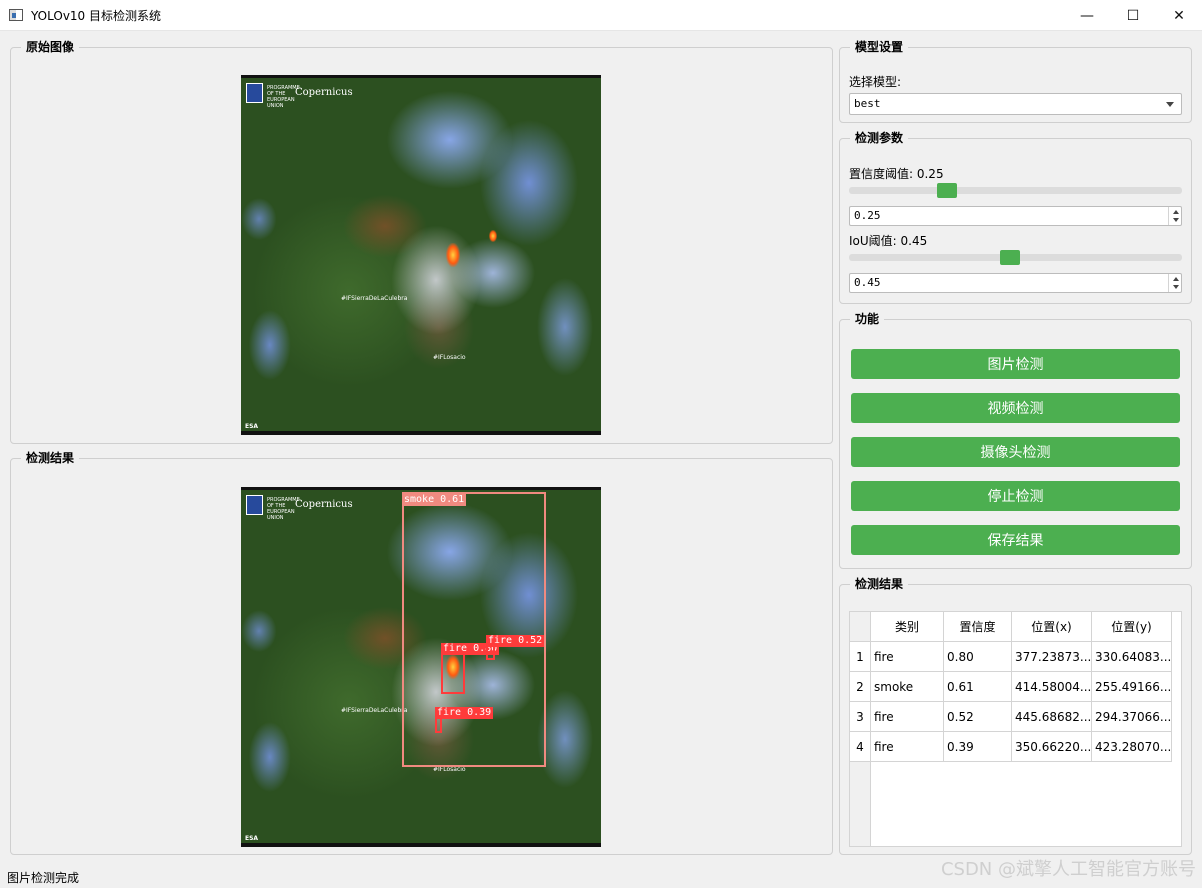 This screenshot has width=1202, height=888. I want to click on iou-slider-handle, so click(1009, 257).